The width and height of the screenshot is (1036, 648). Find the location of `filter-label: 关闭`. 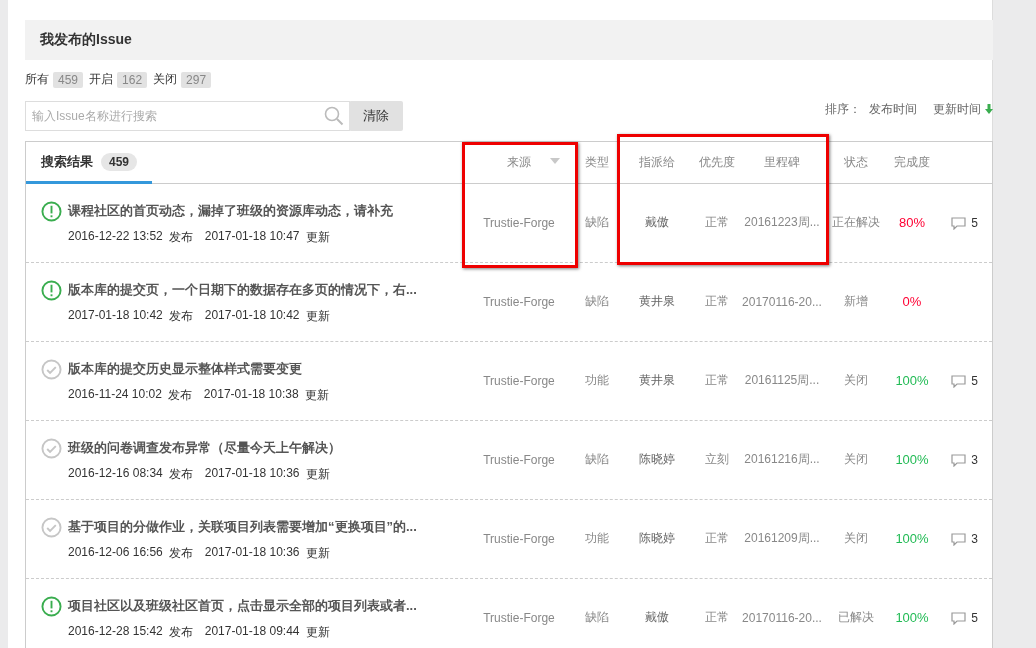

filter-label: 关闭 is located at coordinates (165, 79).